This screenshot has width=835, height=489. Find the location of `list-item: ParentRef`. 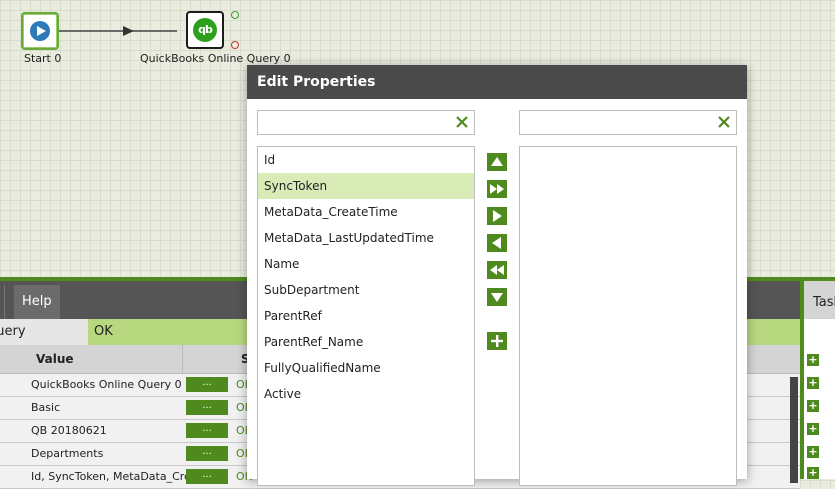

list-item: ParentRef is located at coordinates (366, 316).